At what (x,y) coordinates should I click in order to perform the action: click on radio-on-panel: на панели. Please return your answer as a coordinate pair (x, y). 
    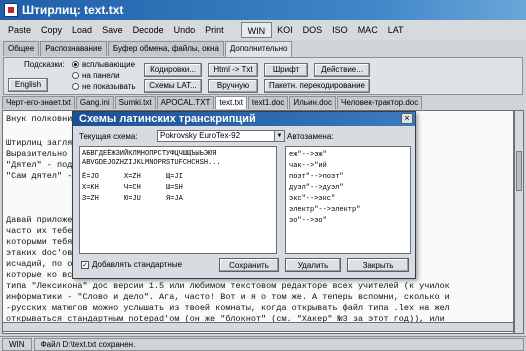
    Looking at the image, I should click on (96, 75).